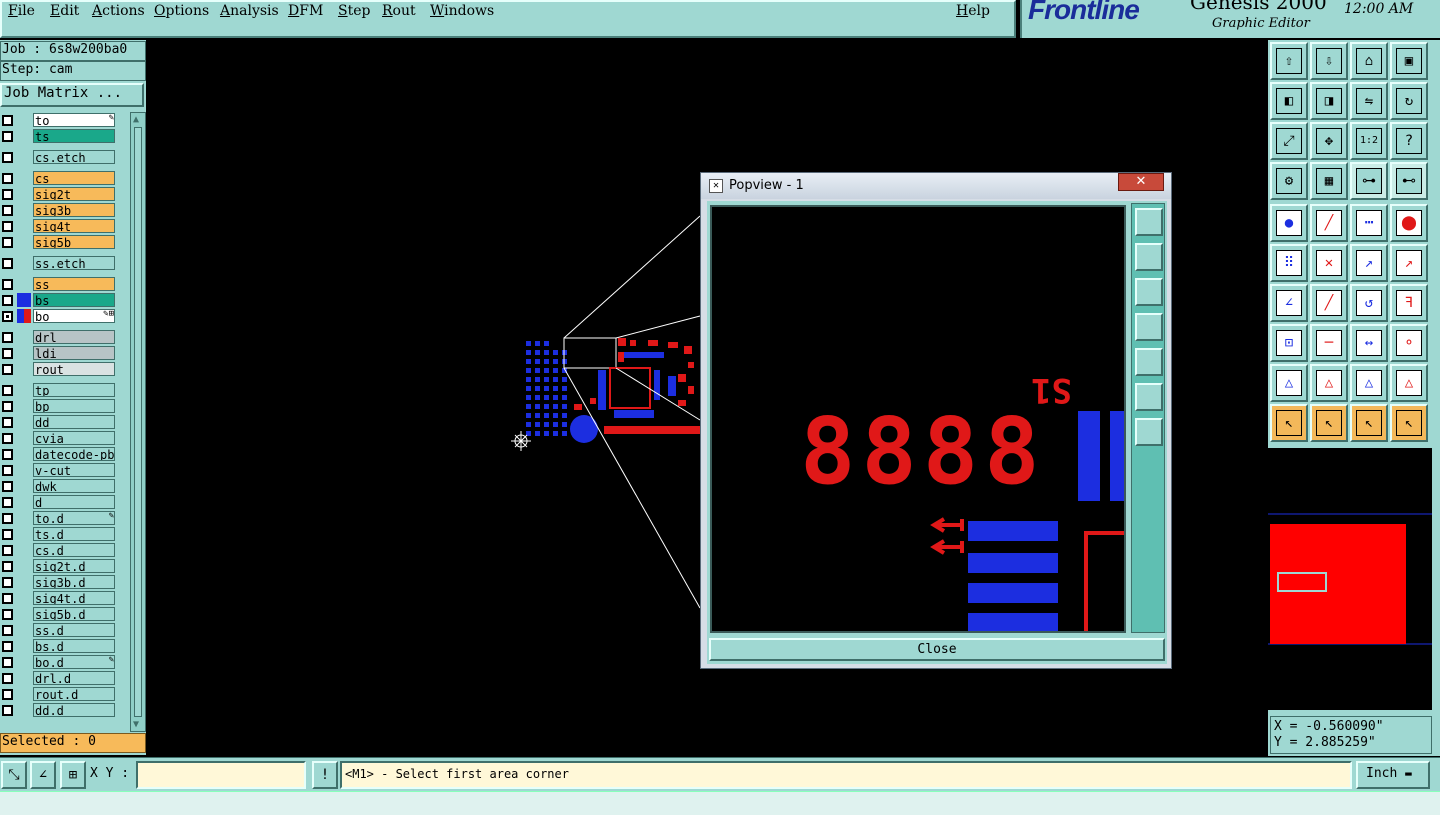 The image size is (1440, 815). Describe the element at coordinates (354, 11) in the screenshot. I see `menu-step: Step` at that location.